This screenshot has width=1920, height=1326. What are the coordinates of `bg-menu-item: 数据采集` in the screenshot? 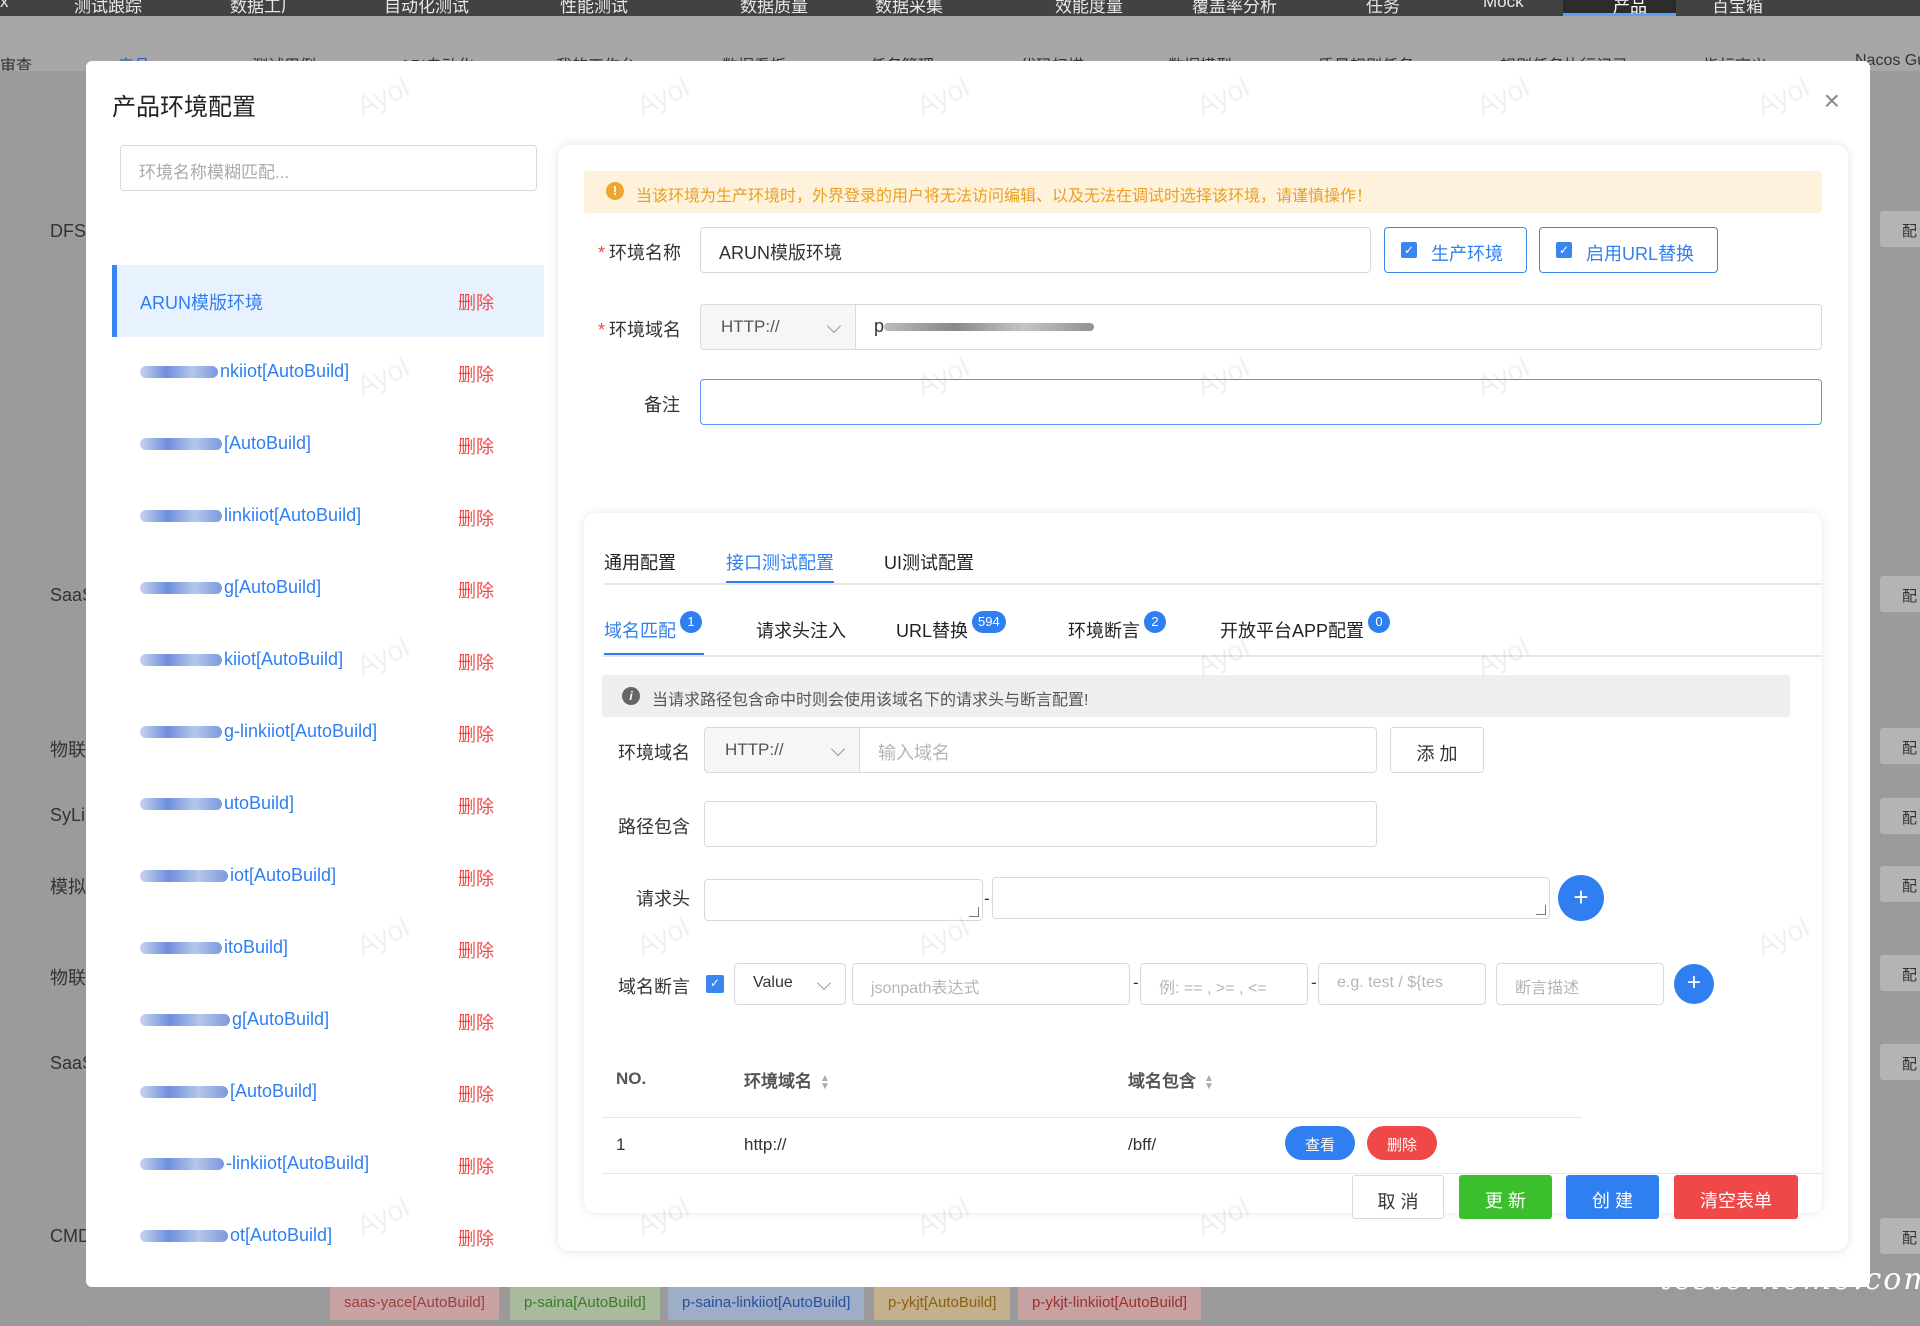 It's located at (909, 8).